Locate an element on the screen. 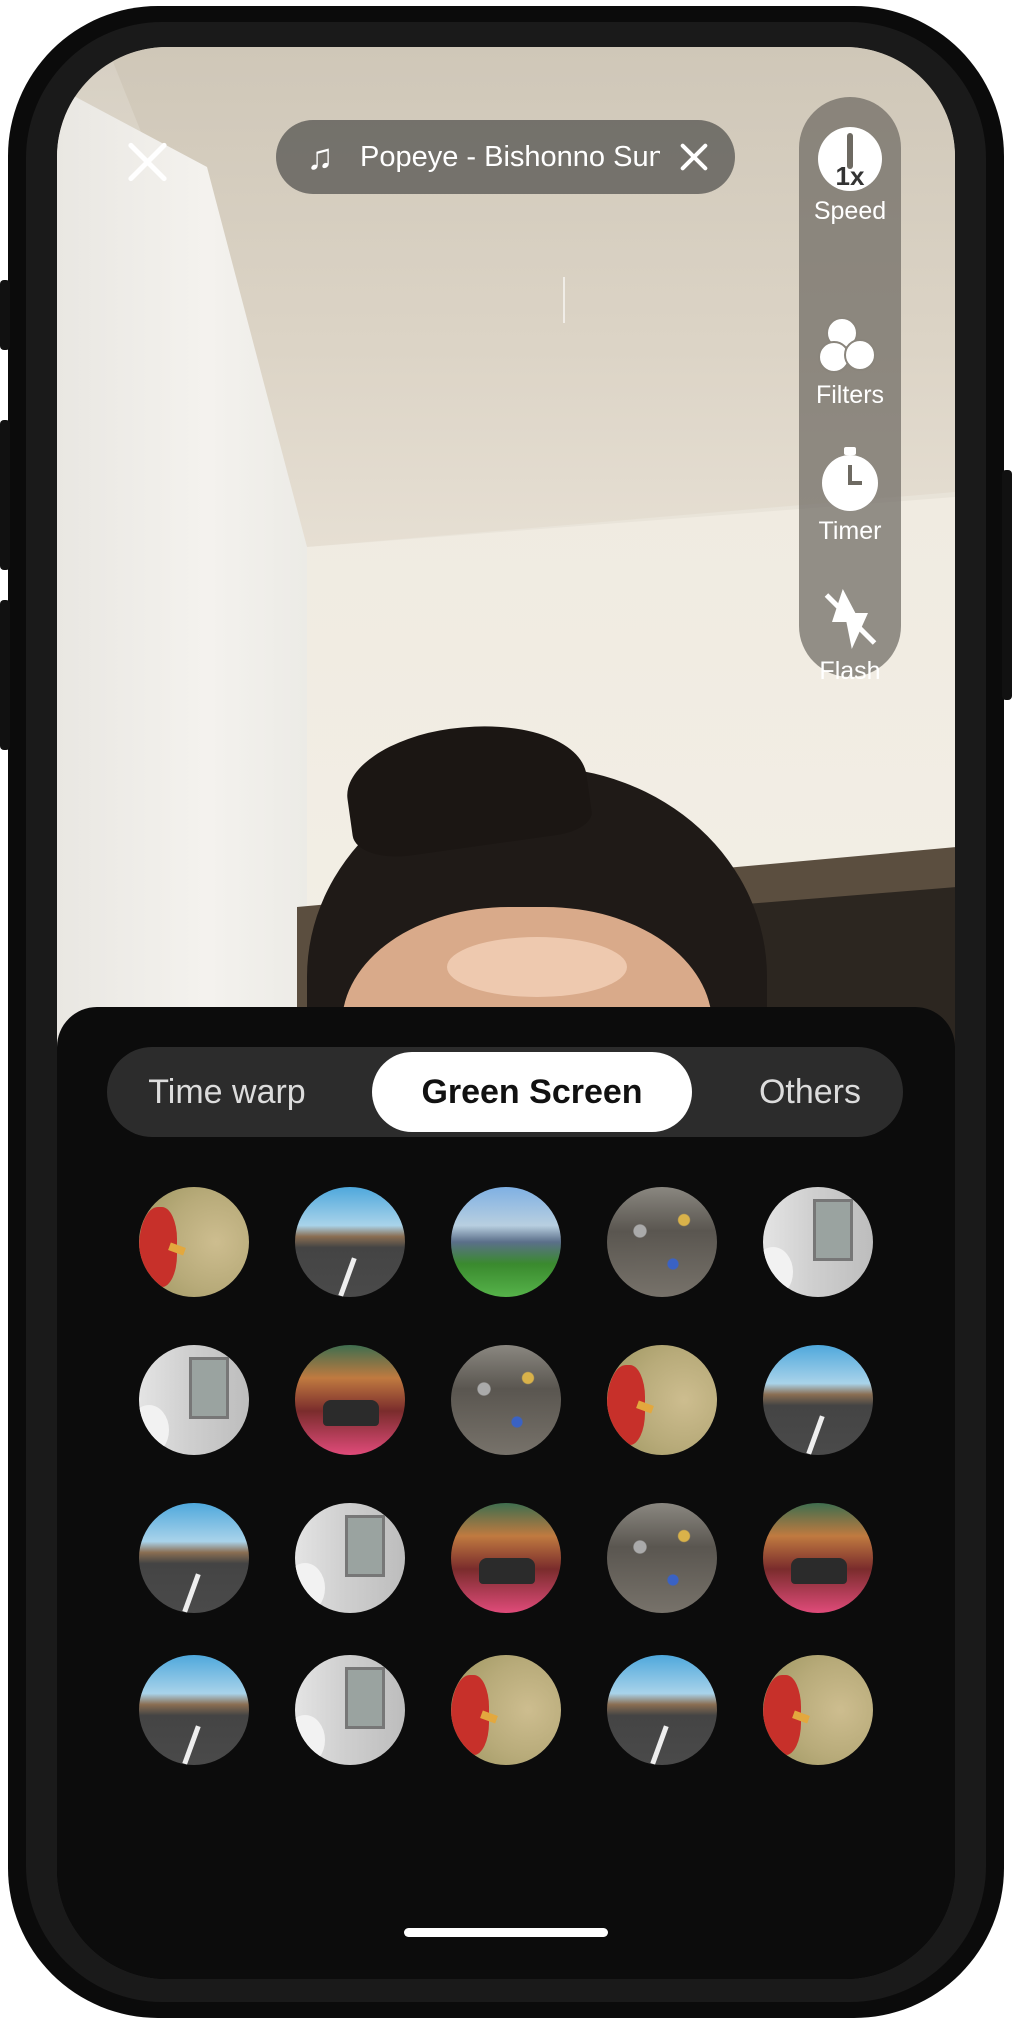  side-button-right is located at coordinates (1007, 585).